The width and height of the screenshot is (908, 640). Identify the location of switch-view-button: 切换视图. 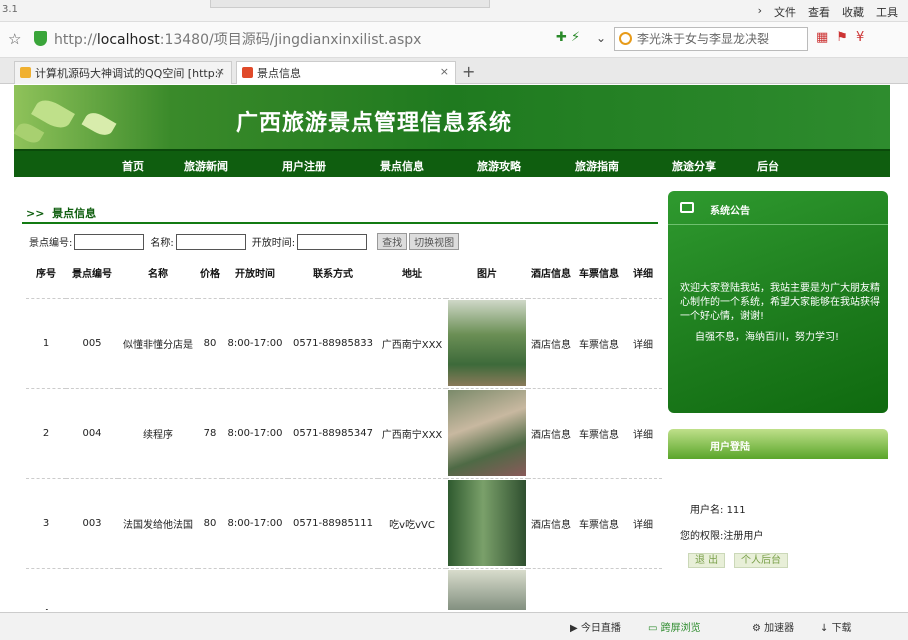
(434, 241).